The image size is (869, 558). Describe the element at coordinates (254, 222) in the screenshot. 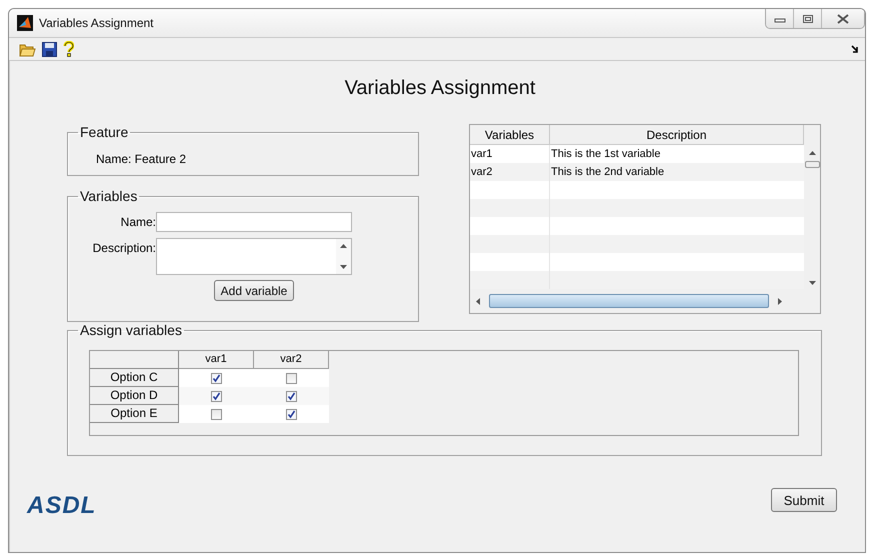

I see `name-input-field` at that location.